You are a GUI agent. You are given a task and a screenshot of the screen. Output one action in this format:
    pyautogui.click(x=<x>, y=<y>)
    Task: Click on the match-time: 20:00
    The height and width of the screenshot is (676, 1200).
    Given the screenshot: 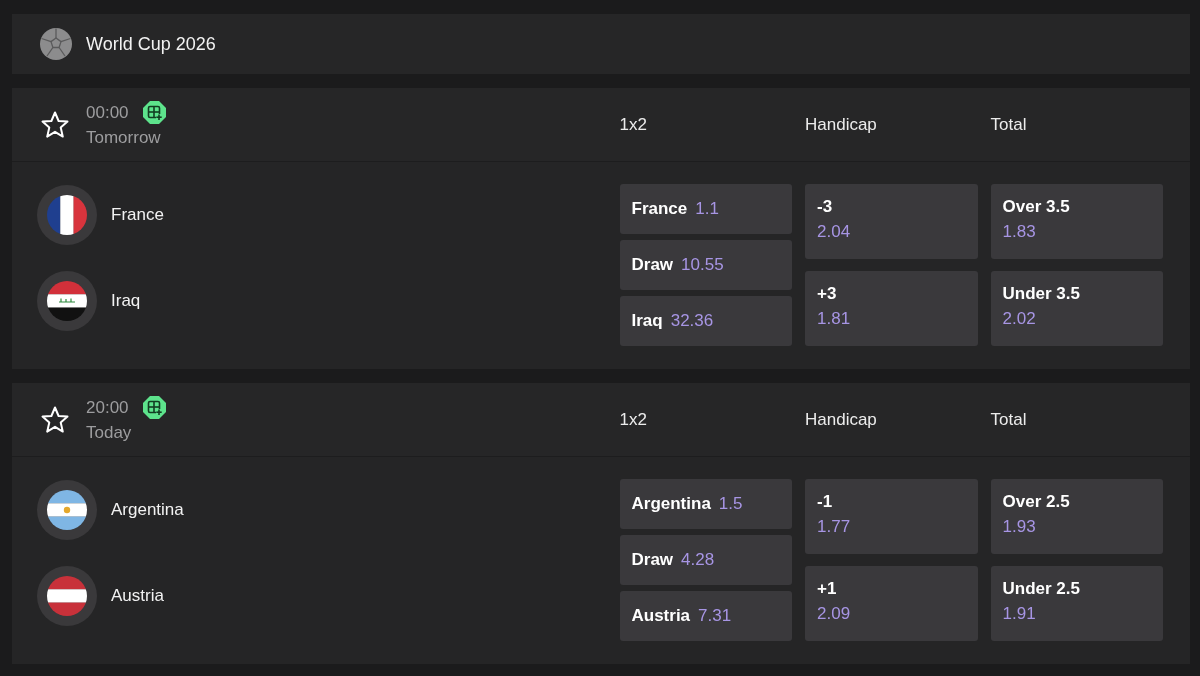 What is the action you would take?
    pyautogui.click(x=107, y=407)
    